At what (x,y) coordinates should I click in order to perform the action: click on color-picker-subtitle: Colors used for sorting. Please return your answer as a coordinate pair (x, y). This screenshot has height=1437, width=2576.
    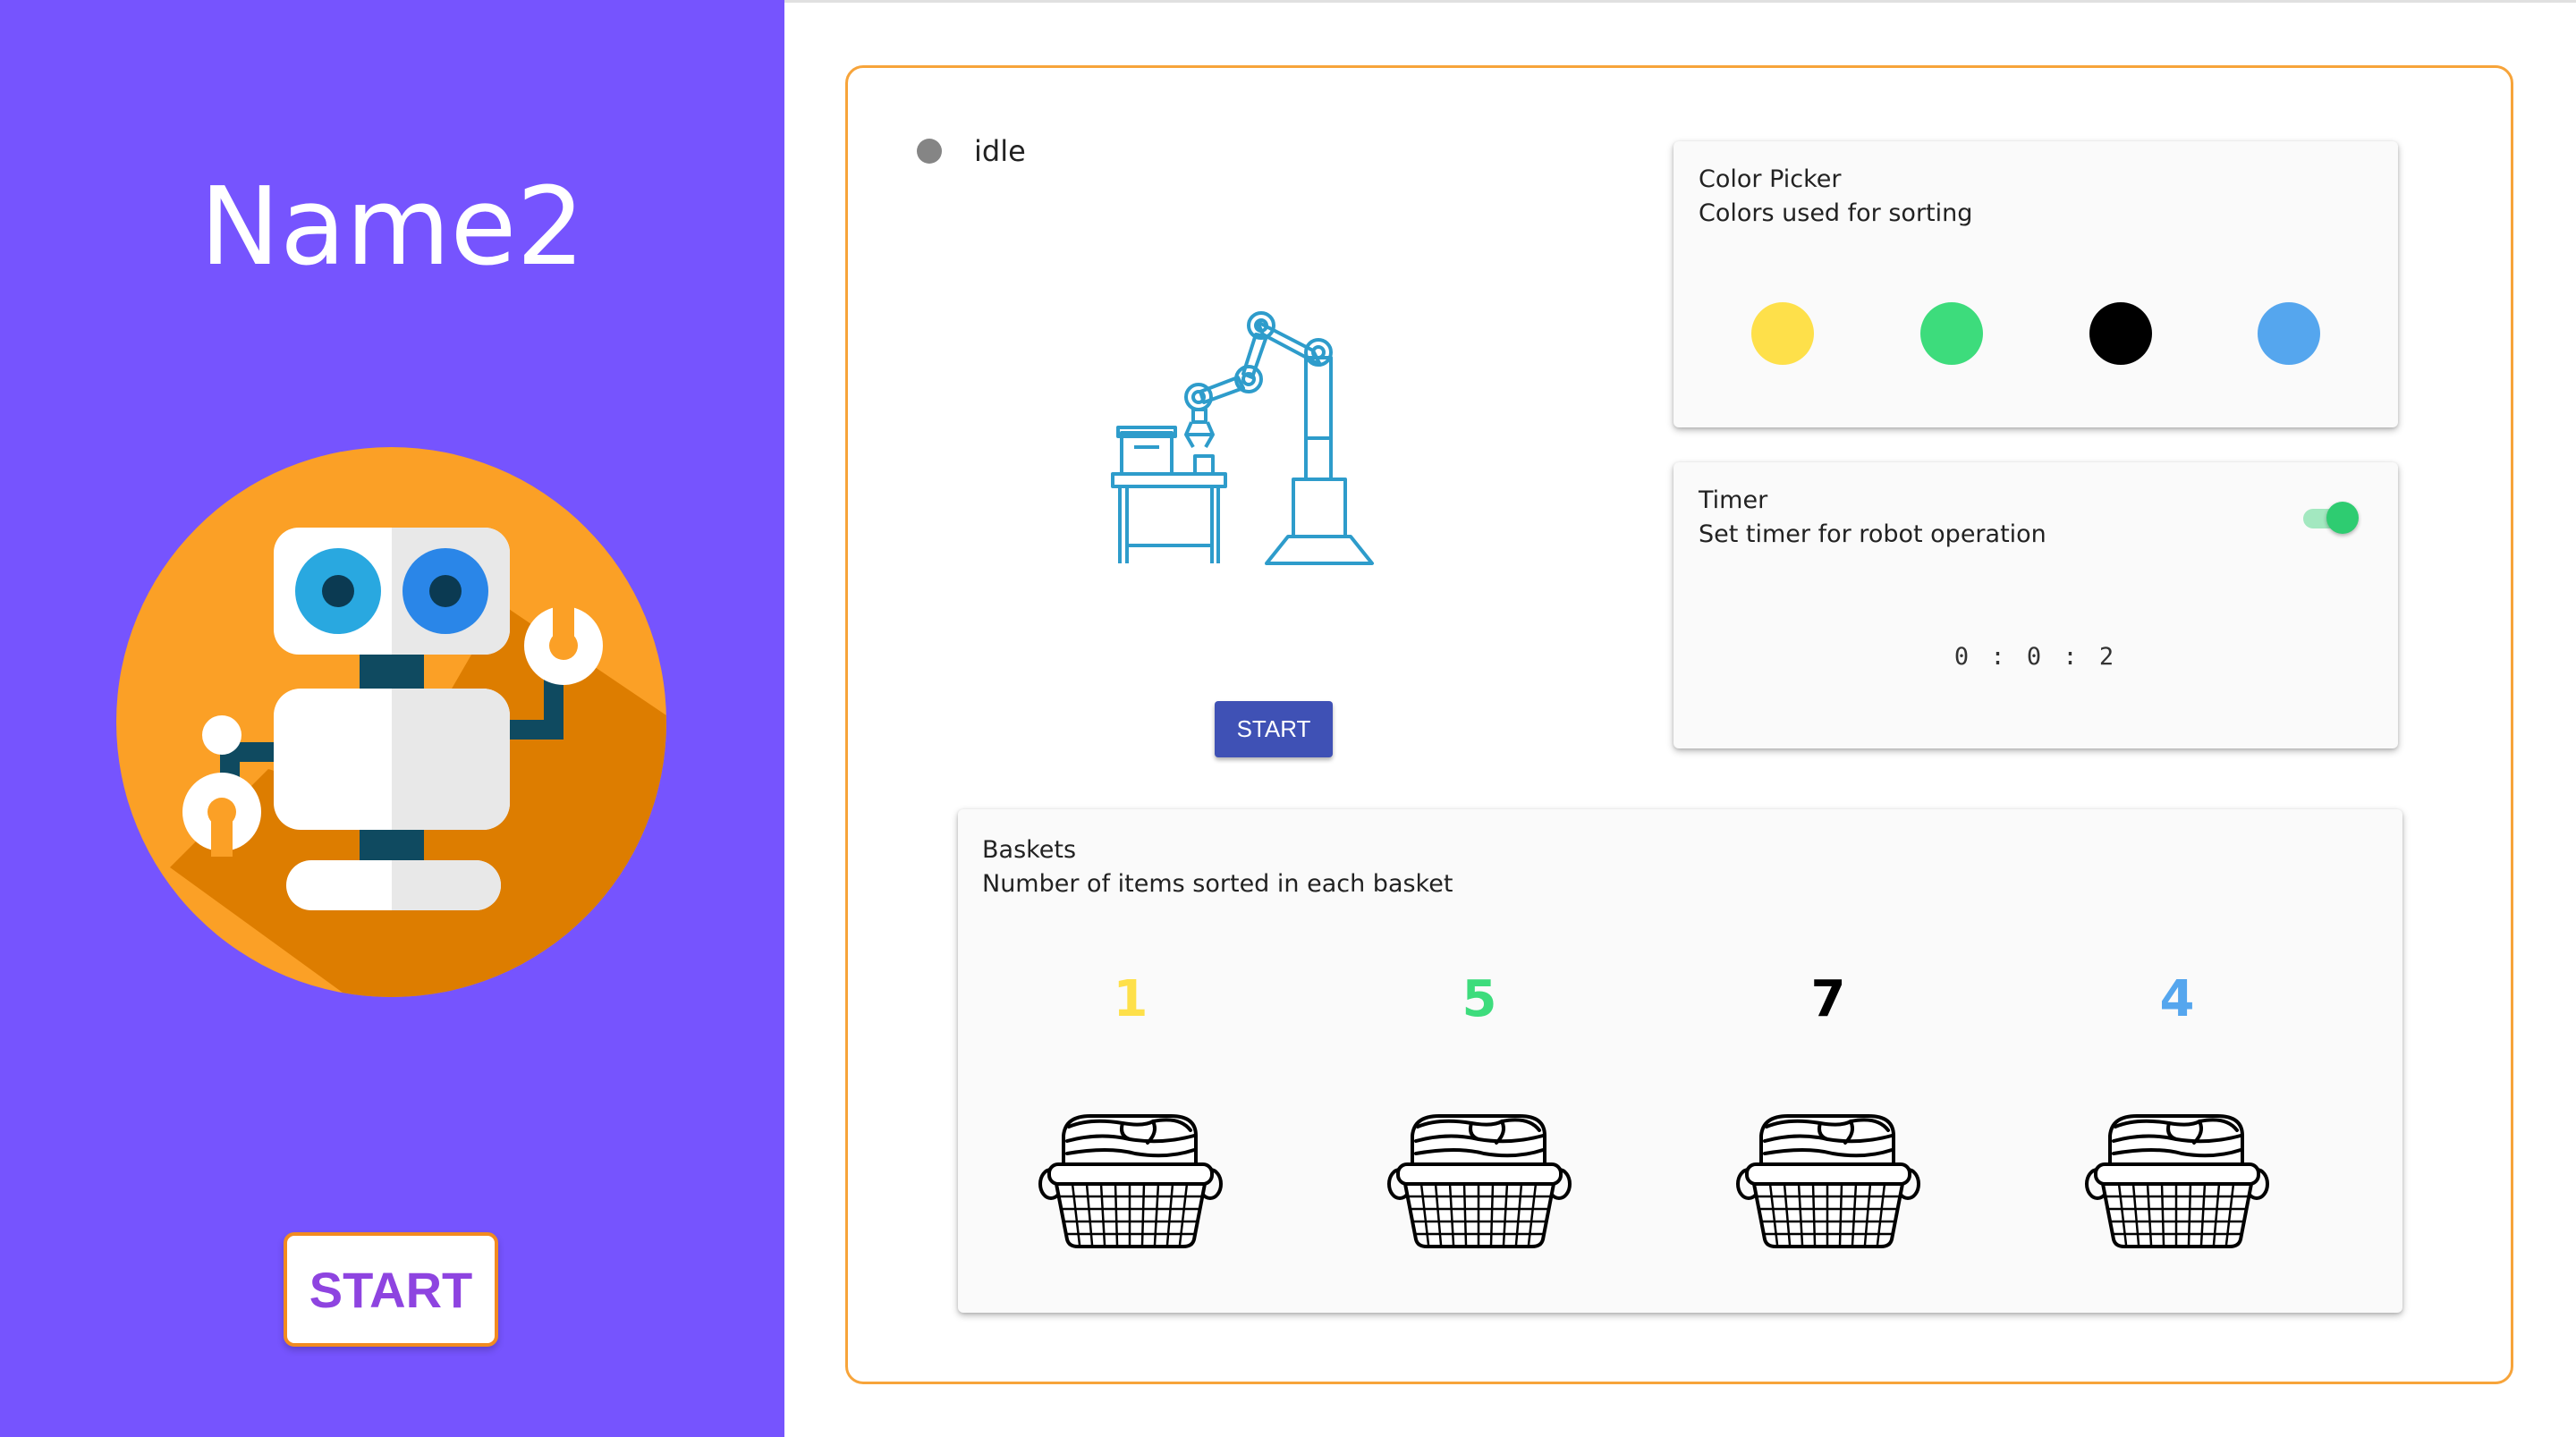
    Looking at the image, I should click on (1836, 213).